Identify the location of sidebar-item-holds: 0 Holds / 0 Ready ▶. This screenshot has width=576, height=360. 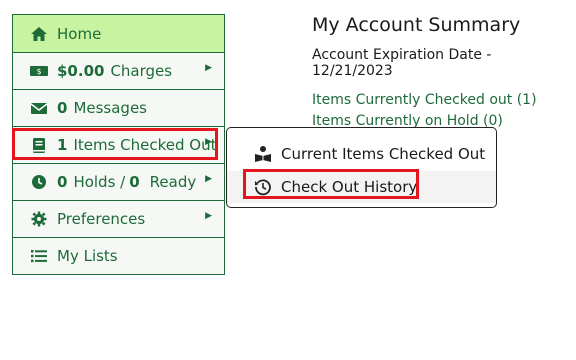
(118, 182).